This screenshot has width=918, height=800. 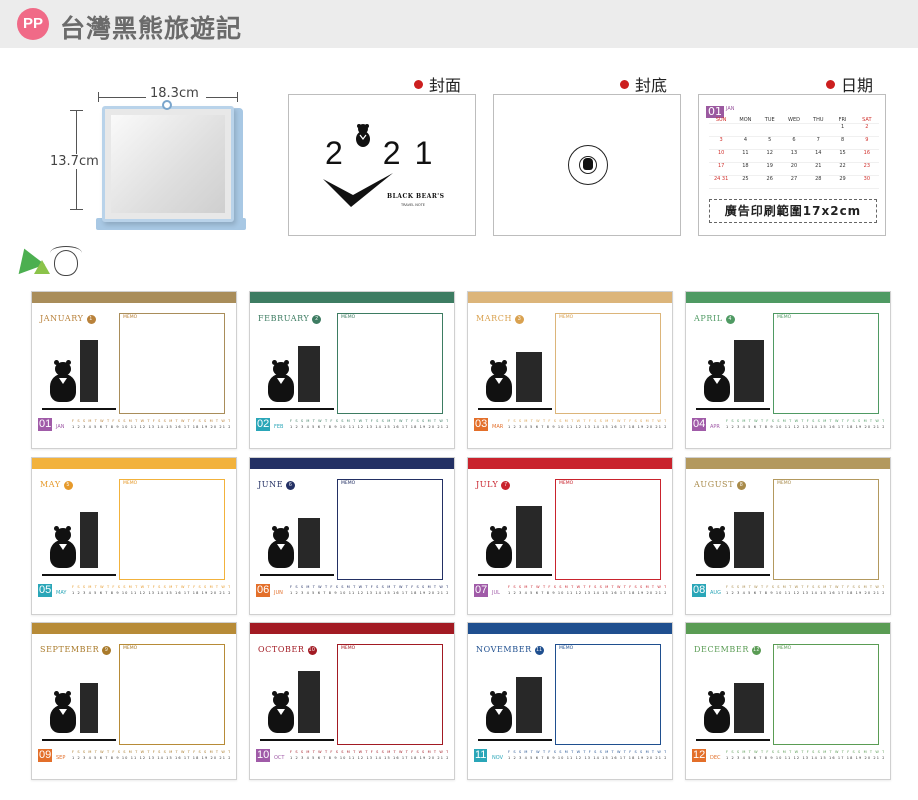 What do you see at coordinates (730, 109) in the screenshot?
I see `date-month-abbr: JAN` at bounding box center [730, 109].